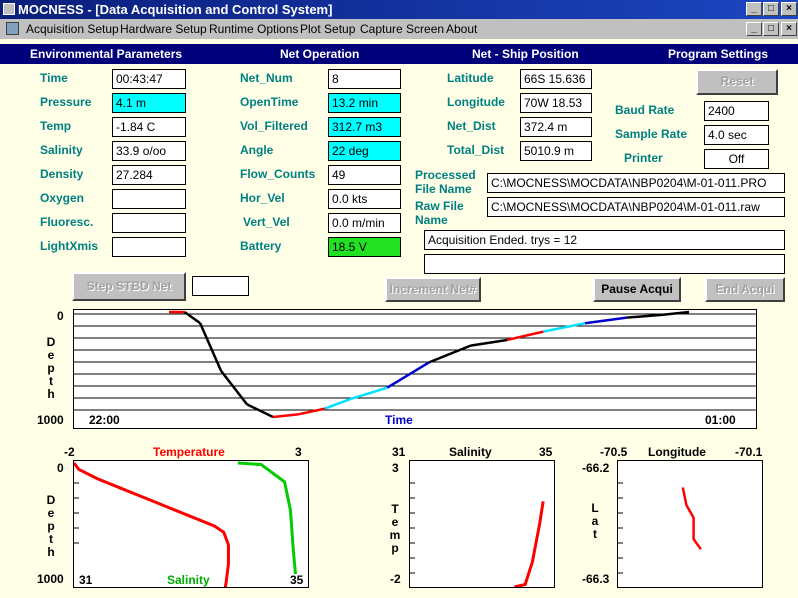  What do you see at coordinates (525, 54) in the screenshot?
I see `section-ship: Net - Ship Position` at bounding box center [525, 54].